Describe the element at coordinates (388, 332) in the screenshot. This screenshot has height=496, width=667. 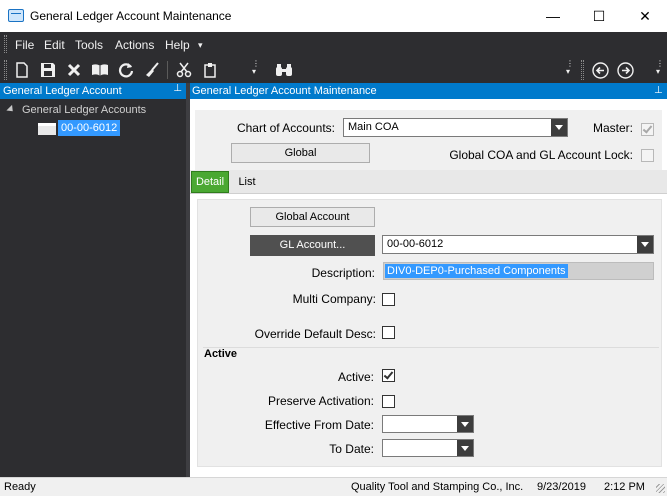
I see `override-desc-checkbox` at that location.